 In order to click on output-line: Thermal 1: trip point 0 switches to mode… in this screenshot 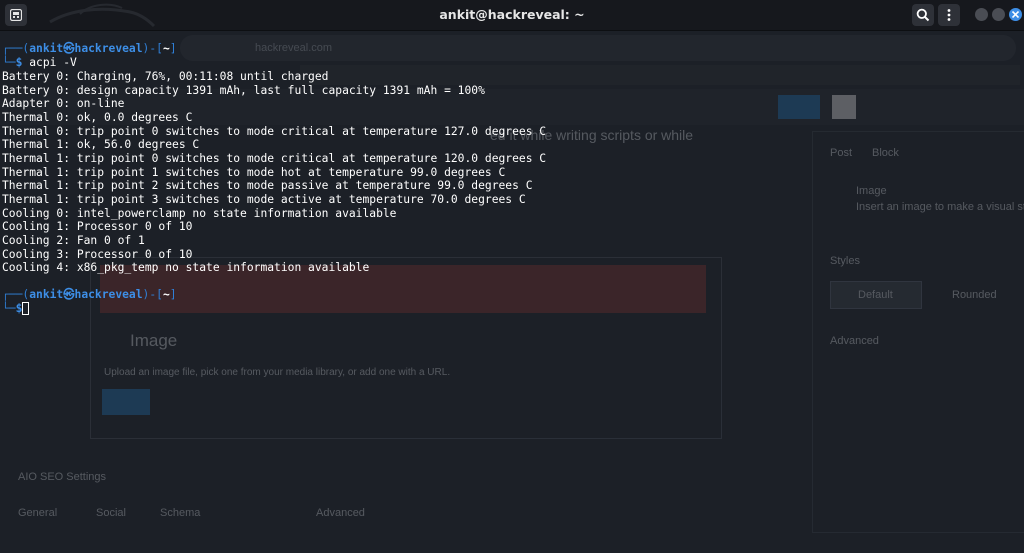, I will do `click(274, 158)`.